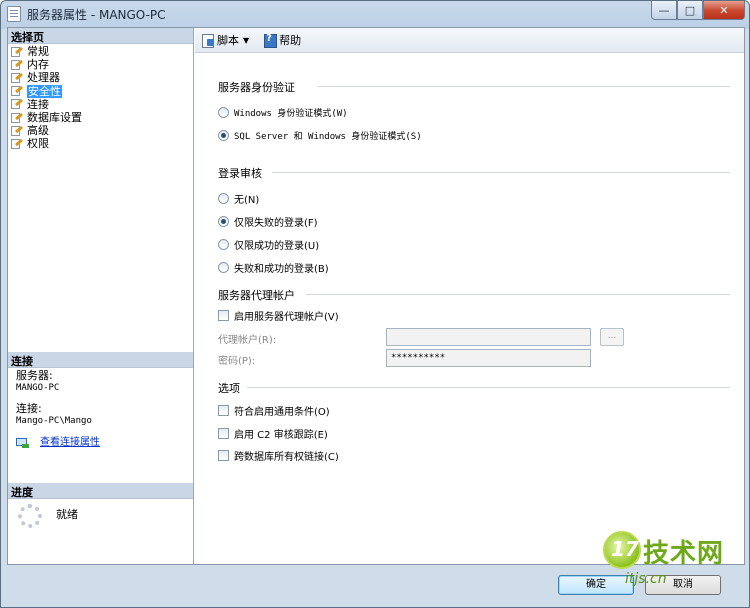 The width and height of the screenshot is (750, 608). Describe the element at coordinates (488, 358) in the screenshot. I see `password-field: **********` at that location.